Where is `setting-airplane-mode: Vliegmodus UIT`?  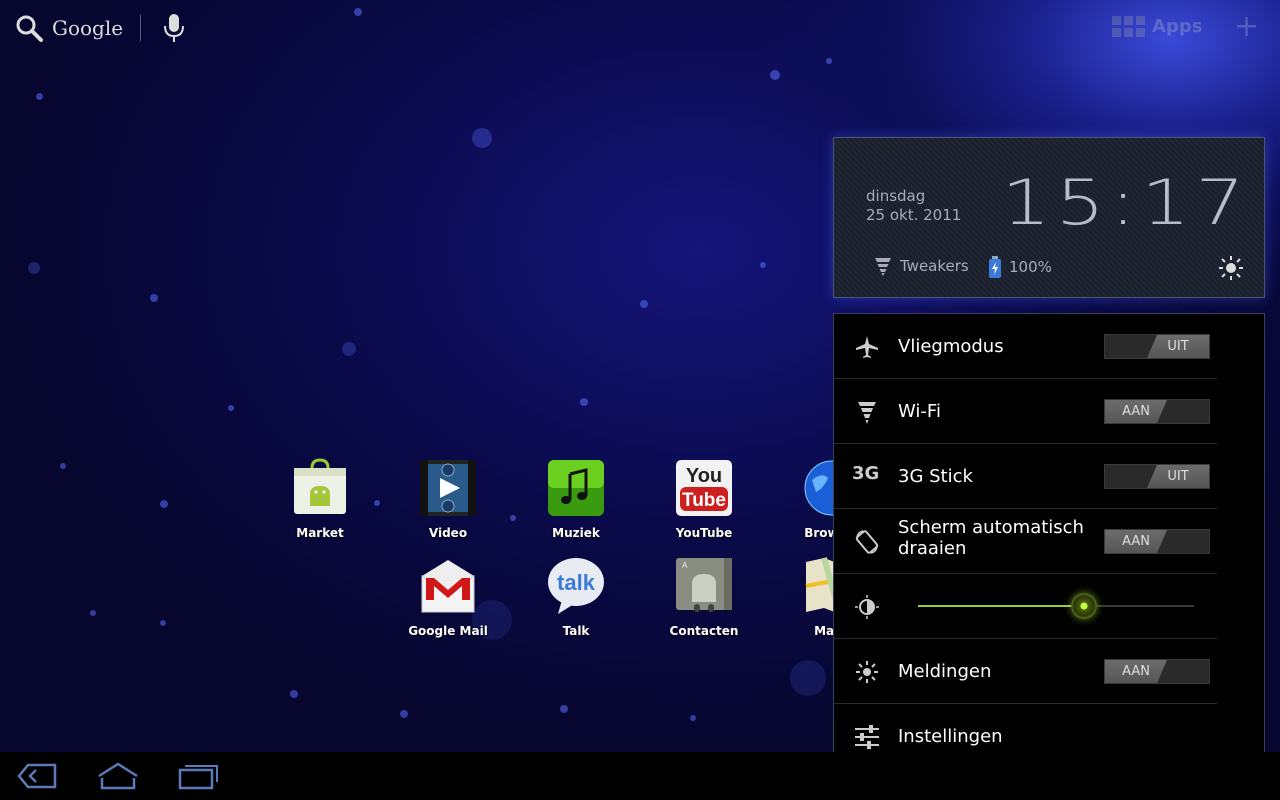 setting-airplane-mode: Vliegmodus UIT is located at coordinates (1025, 346).